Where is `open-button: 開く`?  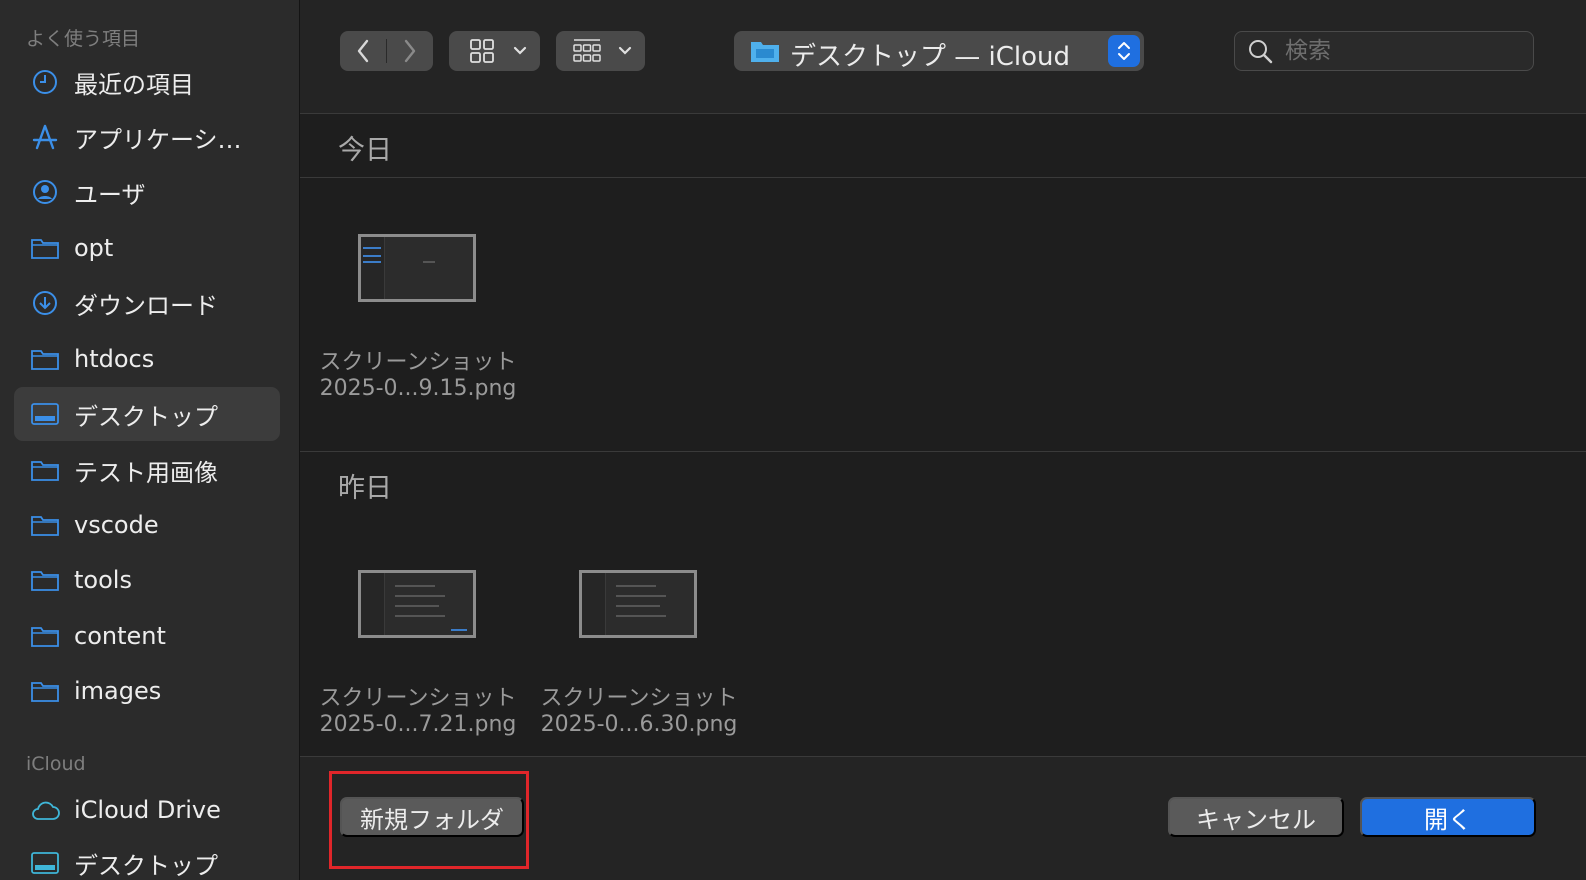 open-button: 開く is located at coordinates (1448, 817).